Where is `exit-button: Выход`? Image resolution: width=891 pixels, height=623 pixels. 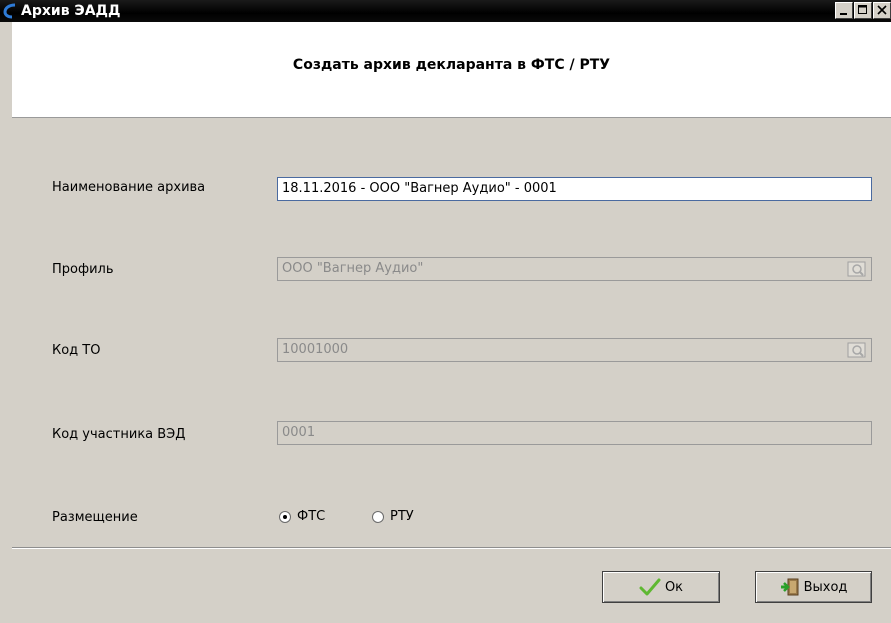 exit-button: Выход is located at coordinates (813, 587).